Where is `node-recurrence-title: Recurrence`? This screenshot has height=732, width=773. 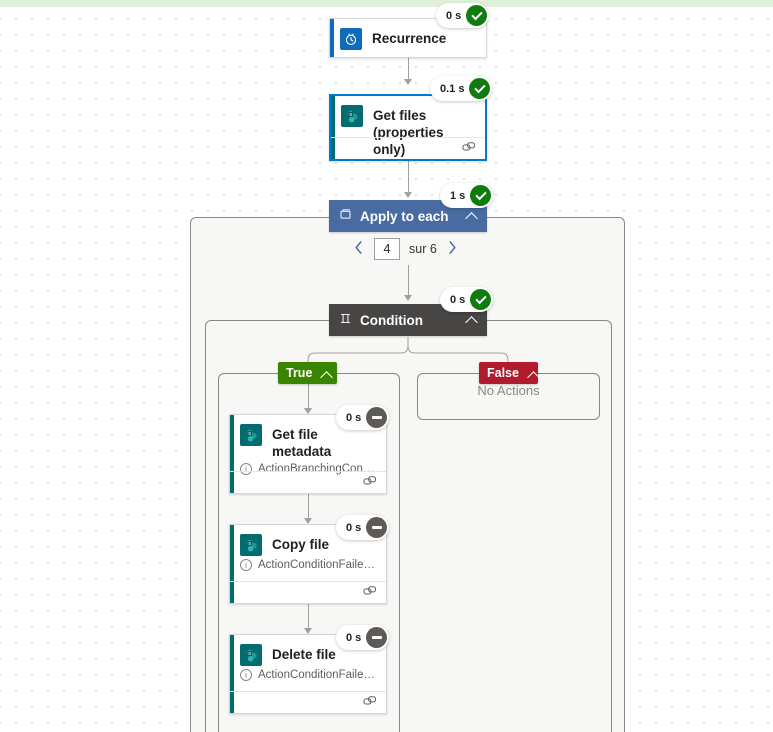
node-recurrence-title: Recurrence is located at coordinates (409, 38).